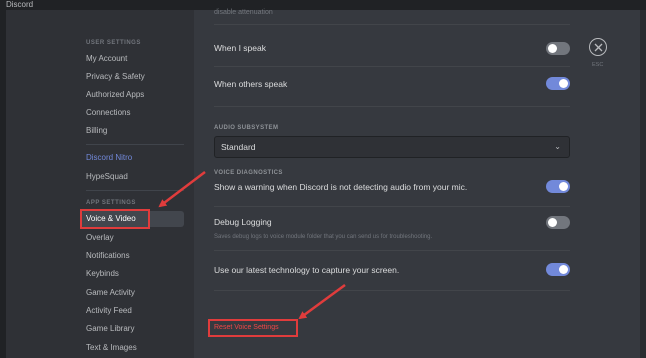  What do you see at coordinates (132, 177) in the screenshot?
I see `sidebar-item-hypesquad: HypeSquad` at bounding box center [132, 177].